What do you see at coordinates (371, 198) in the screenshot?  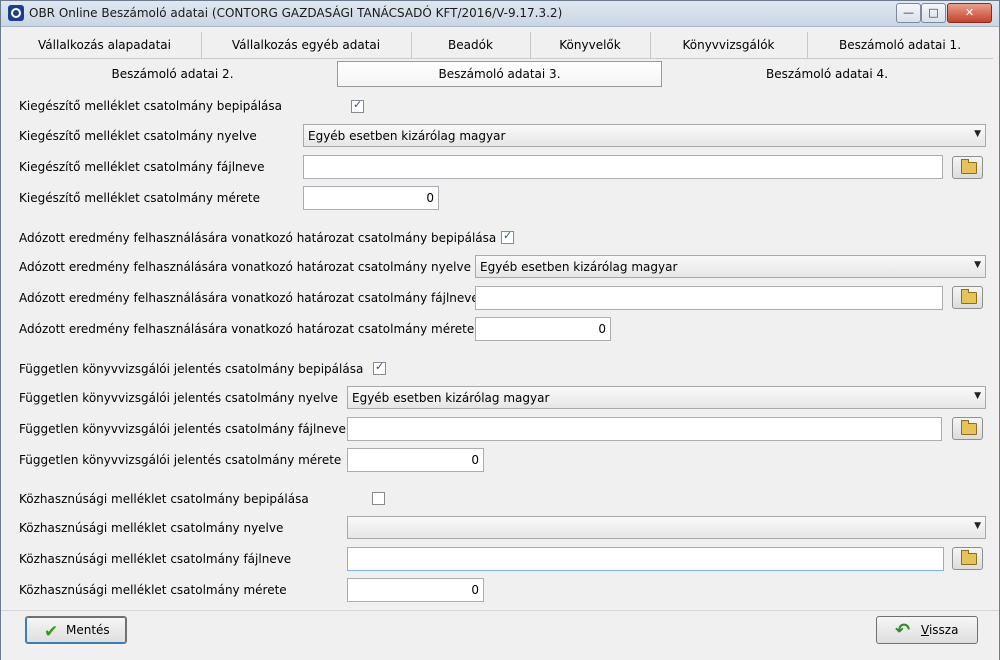 I see `s1-size-input: 0` at bounding box center [371, 198].